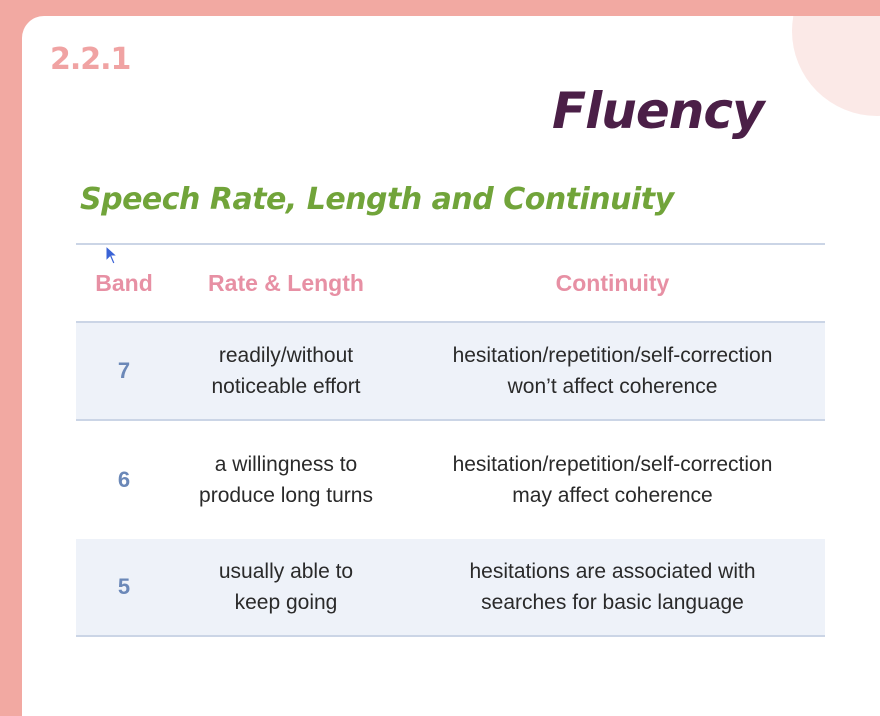 This screenshot has width=880, height=716. I want to click on slide-title: Fluency, so click(658, 111).